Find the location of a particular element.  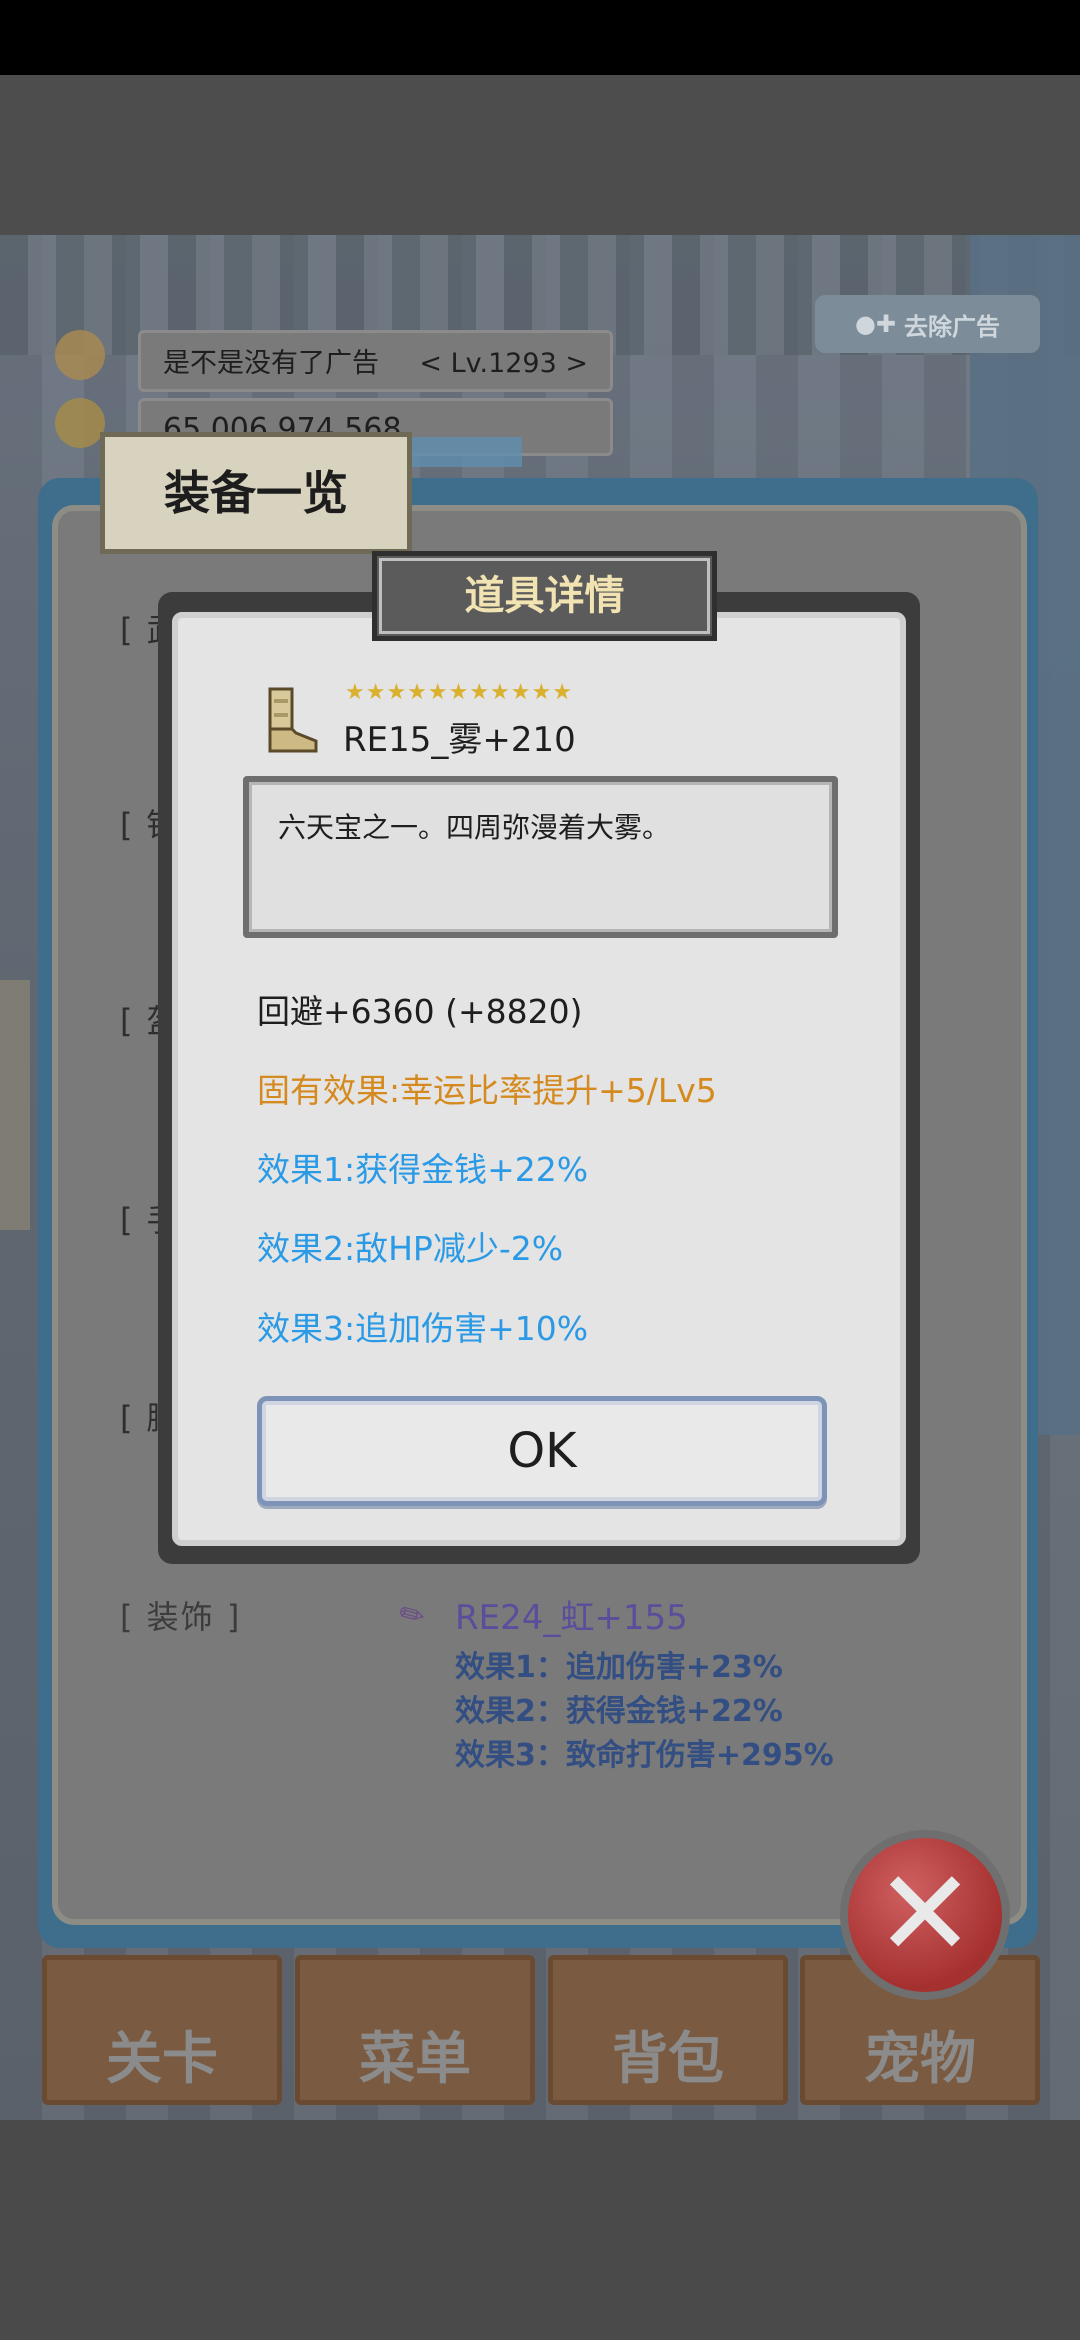

background-wall is located at coordinates (15, 1105).